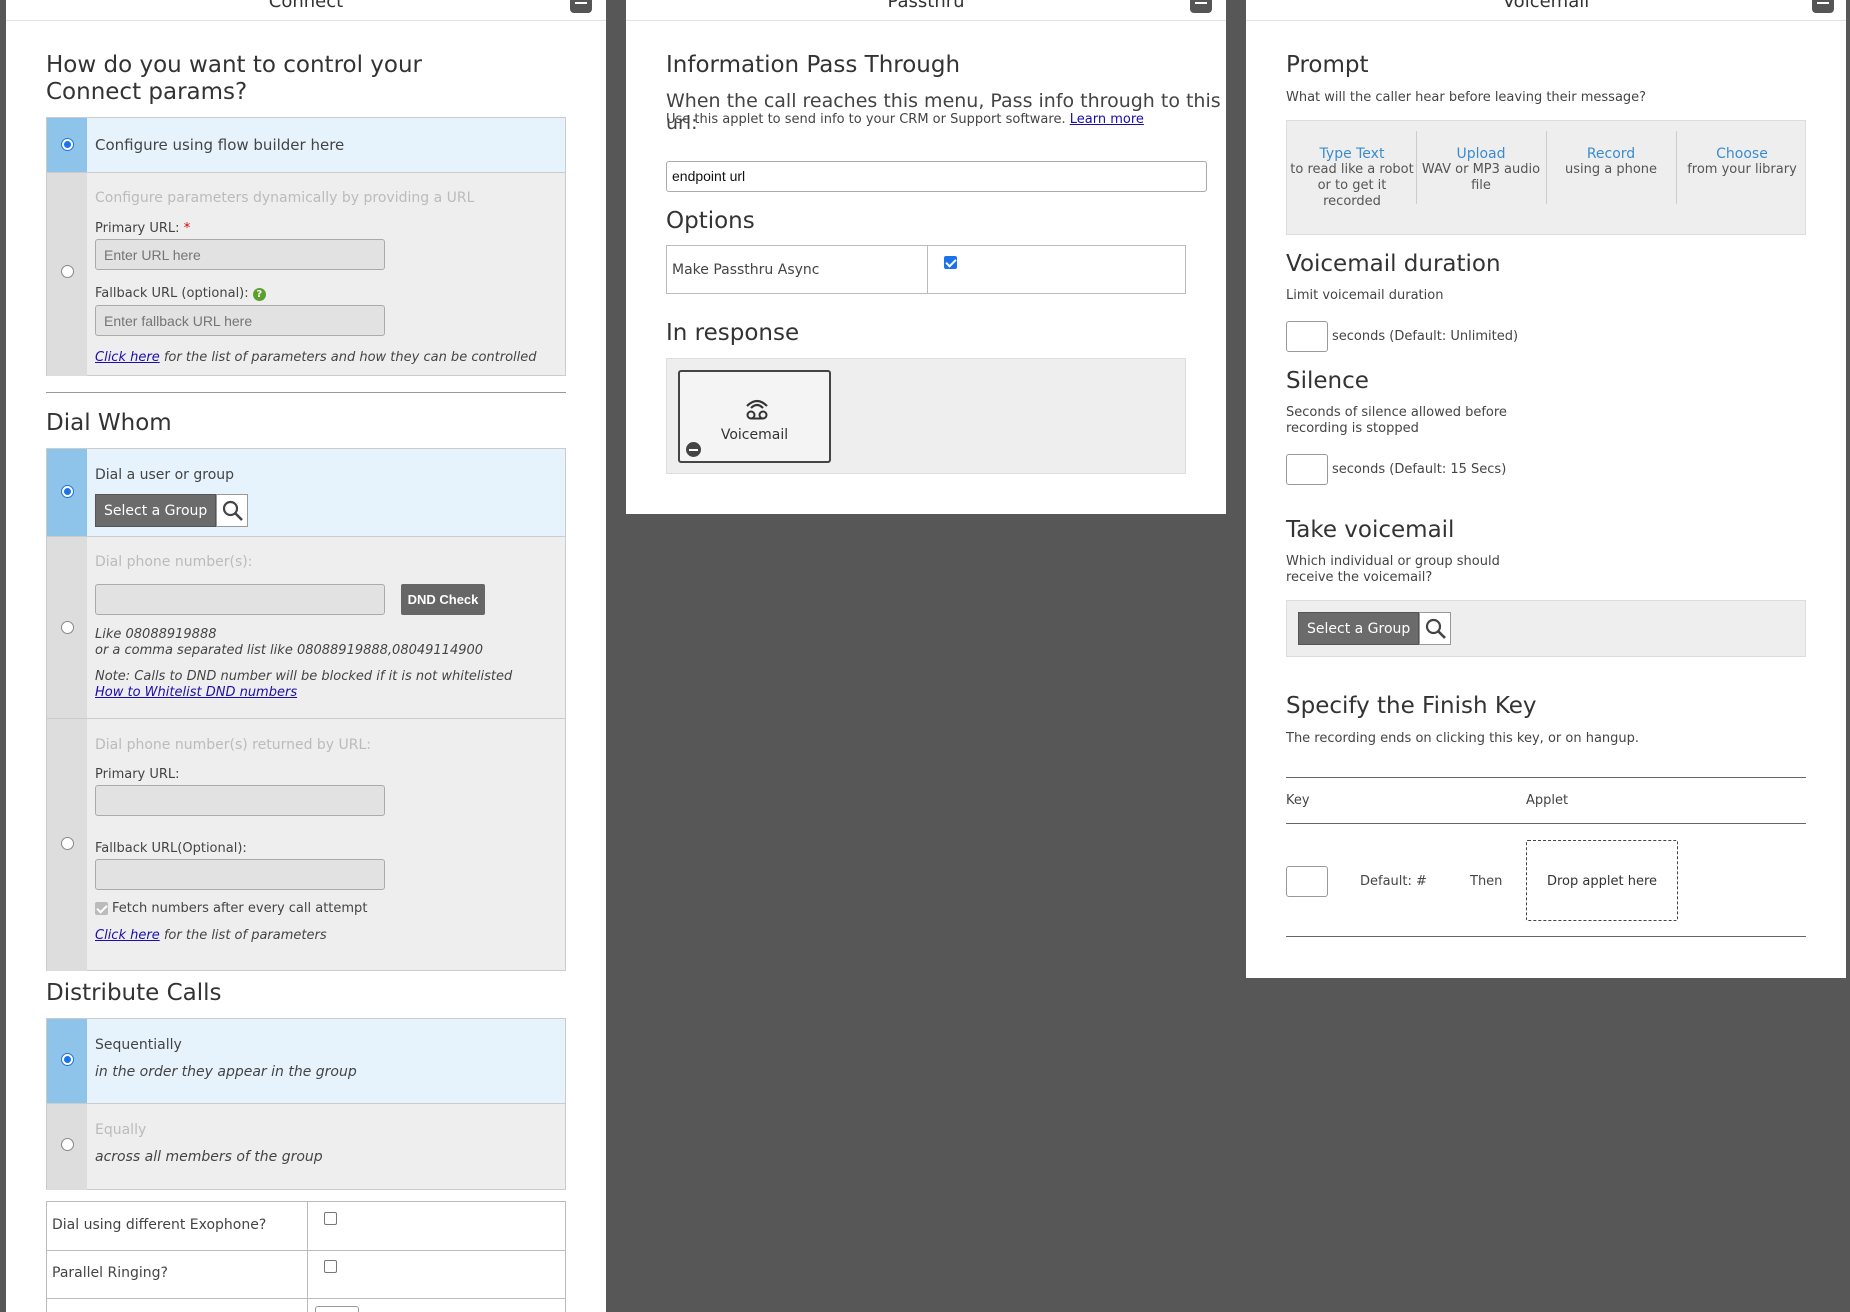 The height and width of the screenshot is (1312, 1850). What do you see at coordinates (121, 1130) in the screenshot?
I see `equal-label: Equally` at bounding box center [121, 1130].